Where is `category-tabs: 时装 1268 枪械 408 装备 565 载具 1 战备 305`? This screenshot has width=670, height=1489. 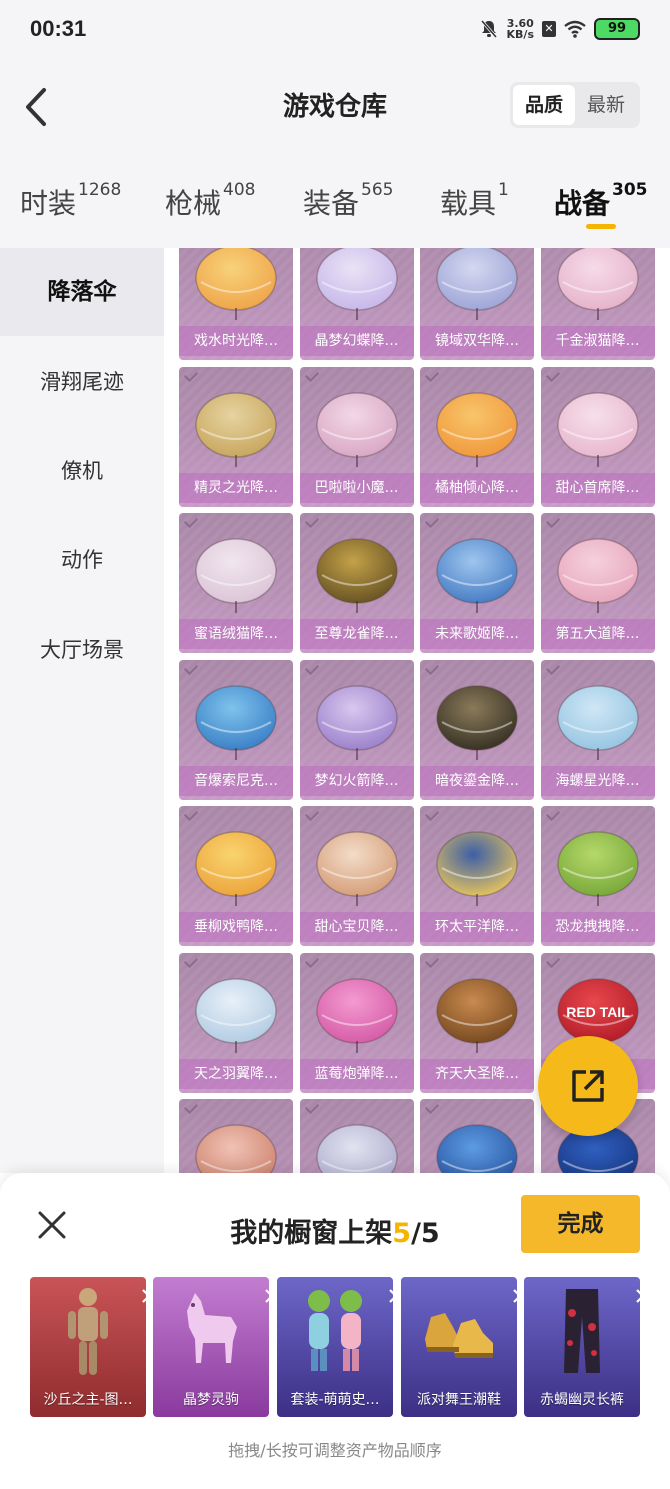 category-tabs: 时装 1268 枪械 408 装备 565 载具 1 战备 305 is located at coordinates (335, 202).